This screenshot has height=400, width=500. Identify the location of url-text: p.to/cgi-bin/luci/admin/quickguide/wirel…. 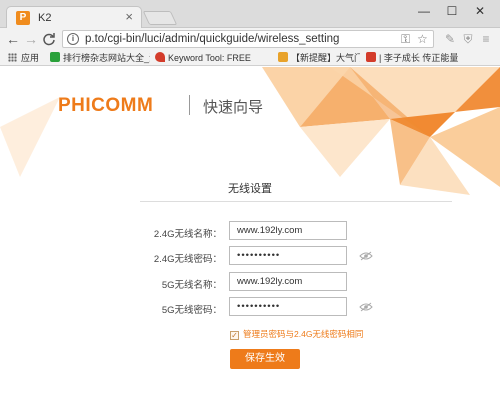
(212, 39).